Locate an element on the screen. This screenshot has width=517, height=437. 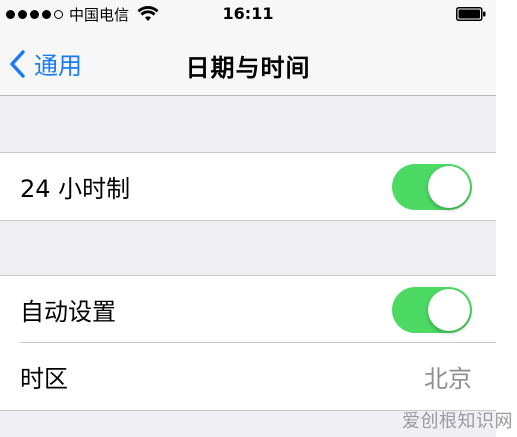
auto-set-label: 自动设置 is located at coordinates (68, 312).